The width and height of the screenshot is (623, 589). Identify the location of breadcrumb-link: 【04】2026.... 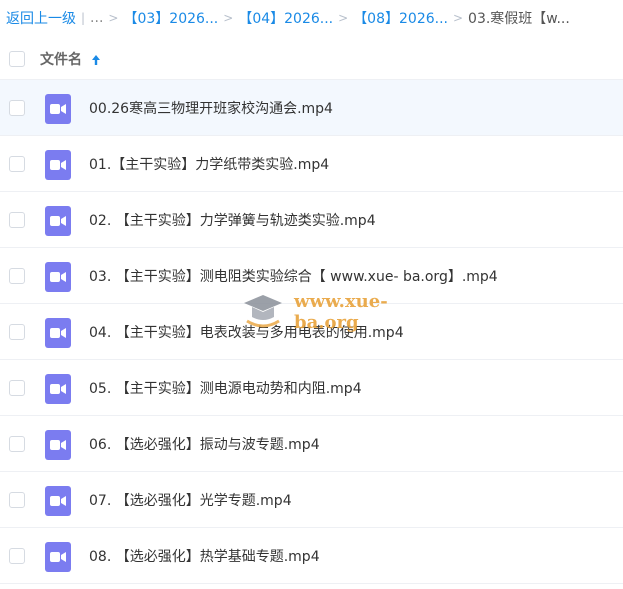
(285, 18).